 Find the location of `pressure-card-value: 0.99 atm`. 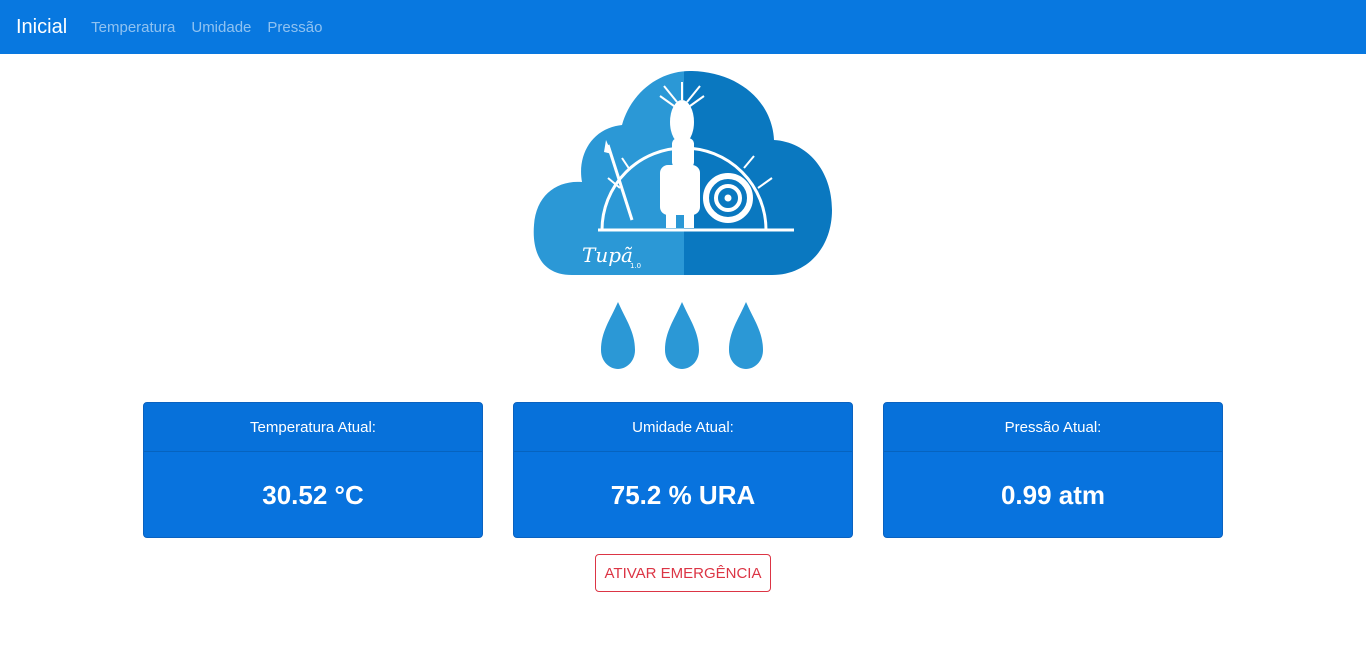

pressure-card-value: 0.99 atm is located at coordinates (1053, 494).